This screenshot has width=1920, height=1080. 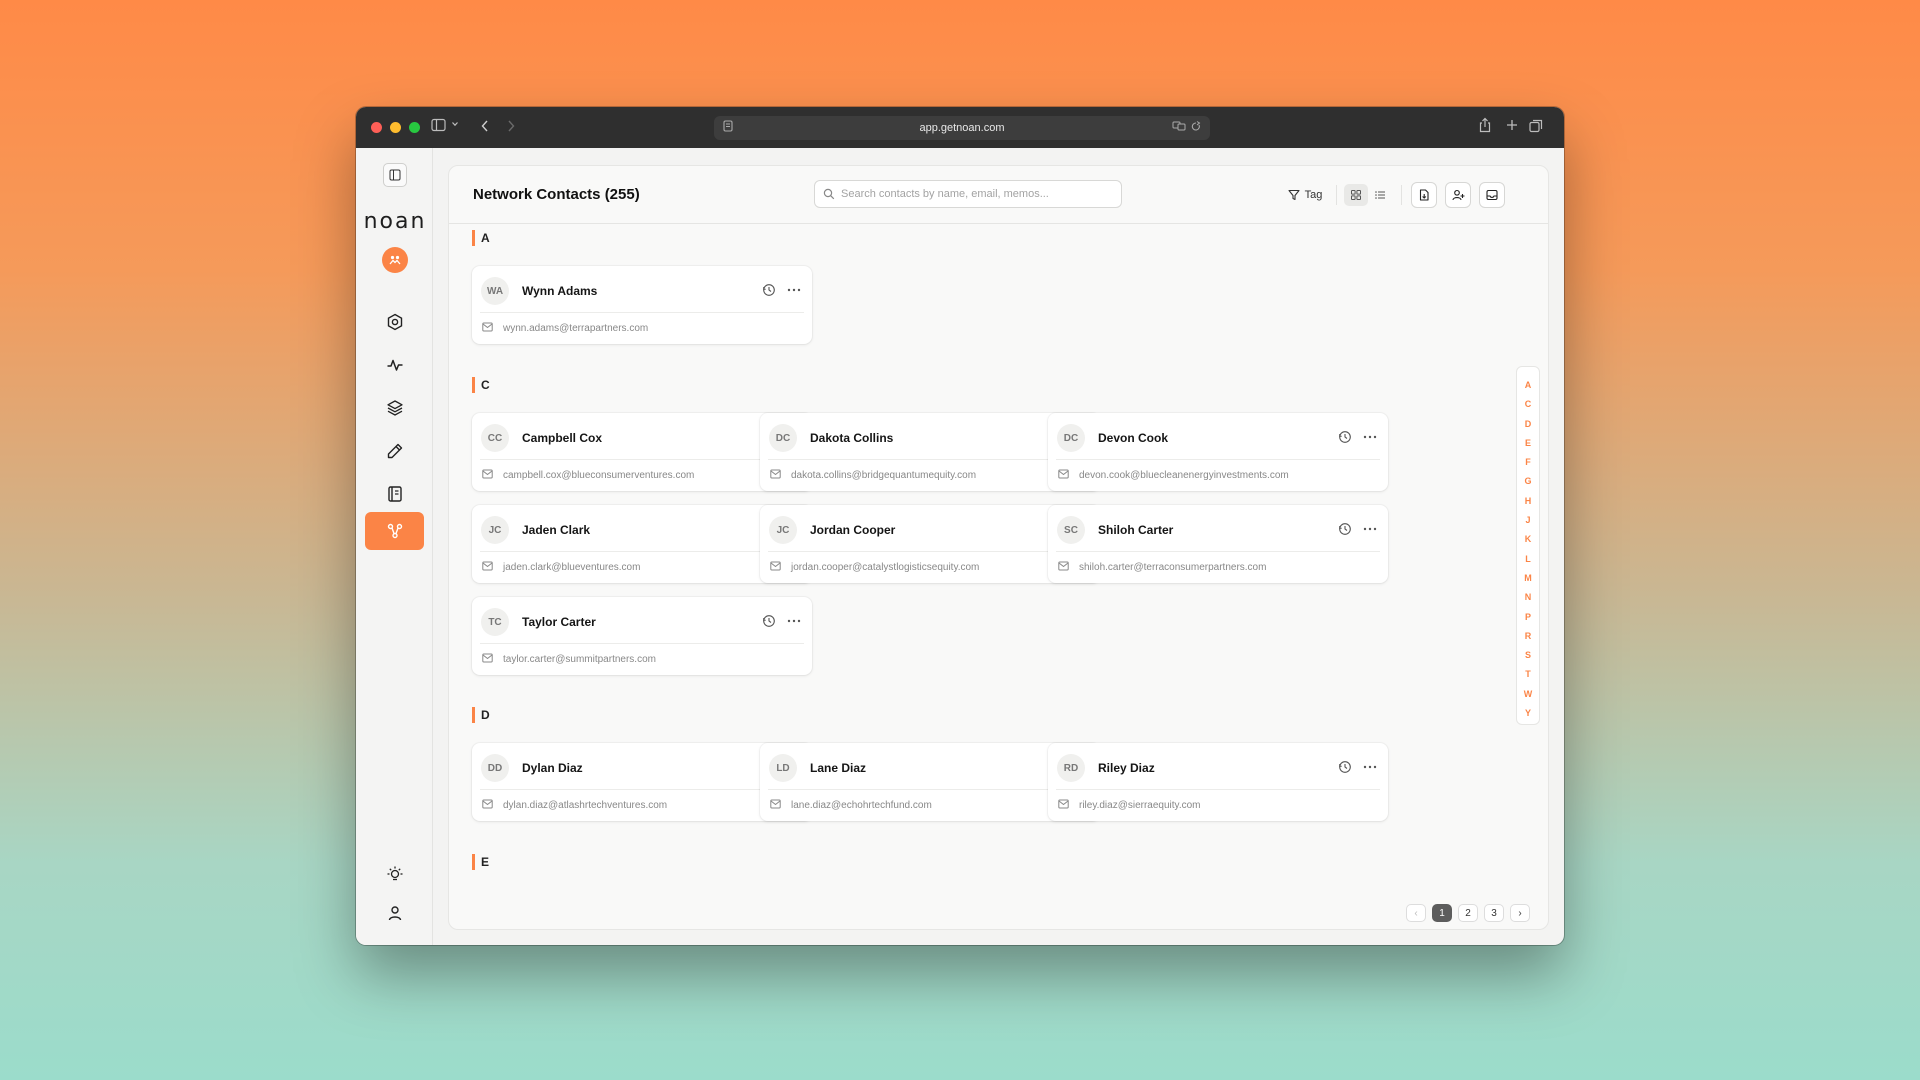 I want to click on page-settings-icon, so click(x=728, y=126).